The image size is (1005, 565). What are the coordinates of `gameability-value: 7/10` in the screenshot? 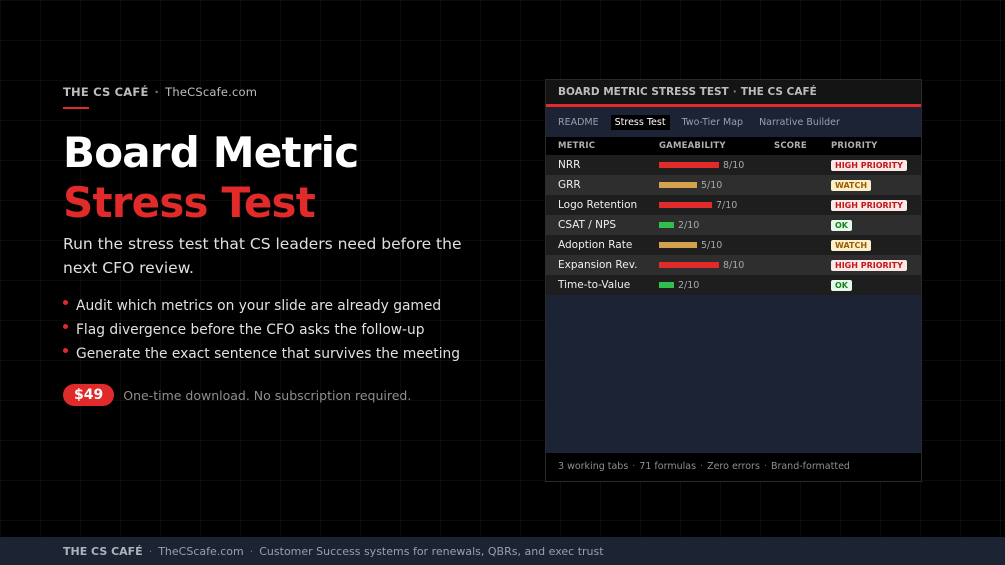 It's located at (727, 205).